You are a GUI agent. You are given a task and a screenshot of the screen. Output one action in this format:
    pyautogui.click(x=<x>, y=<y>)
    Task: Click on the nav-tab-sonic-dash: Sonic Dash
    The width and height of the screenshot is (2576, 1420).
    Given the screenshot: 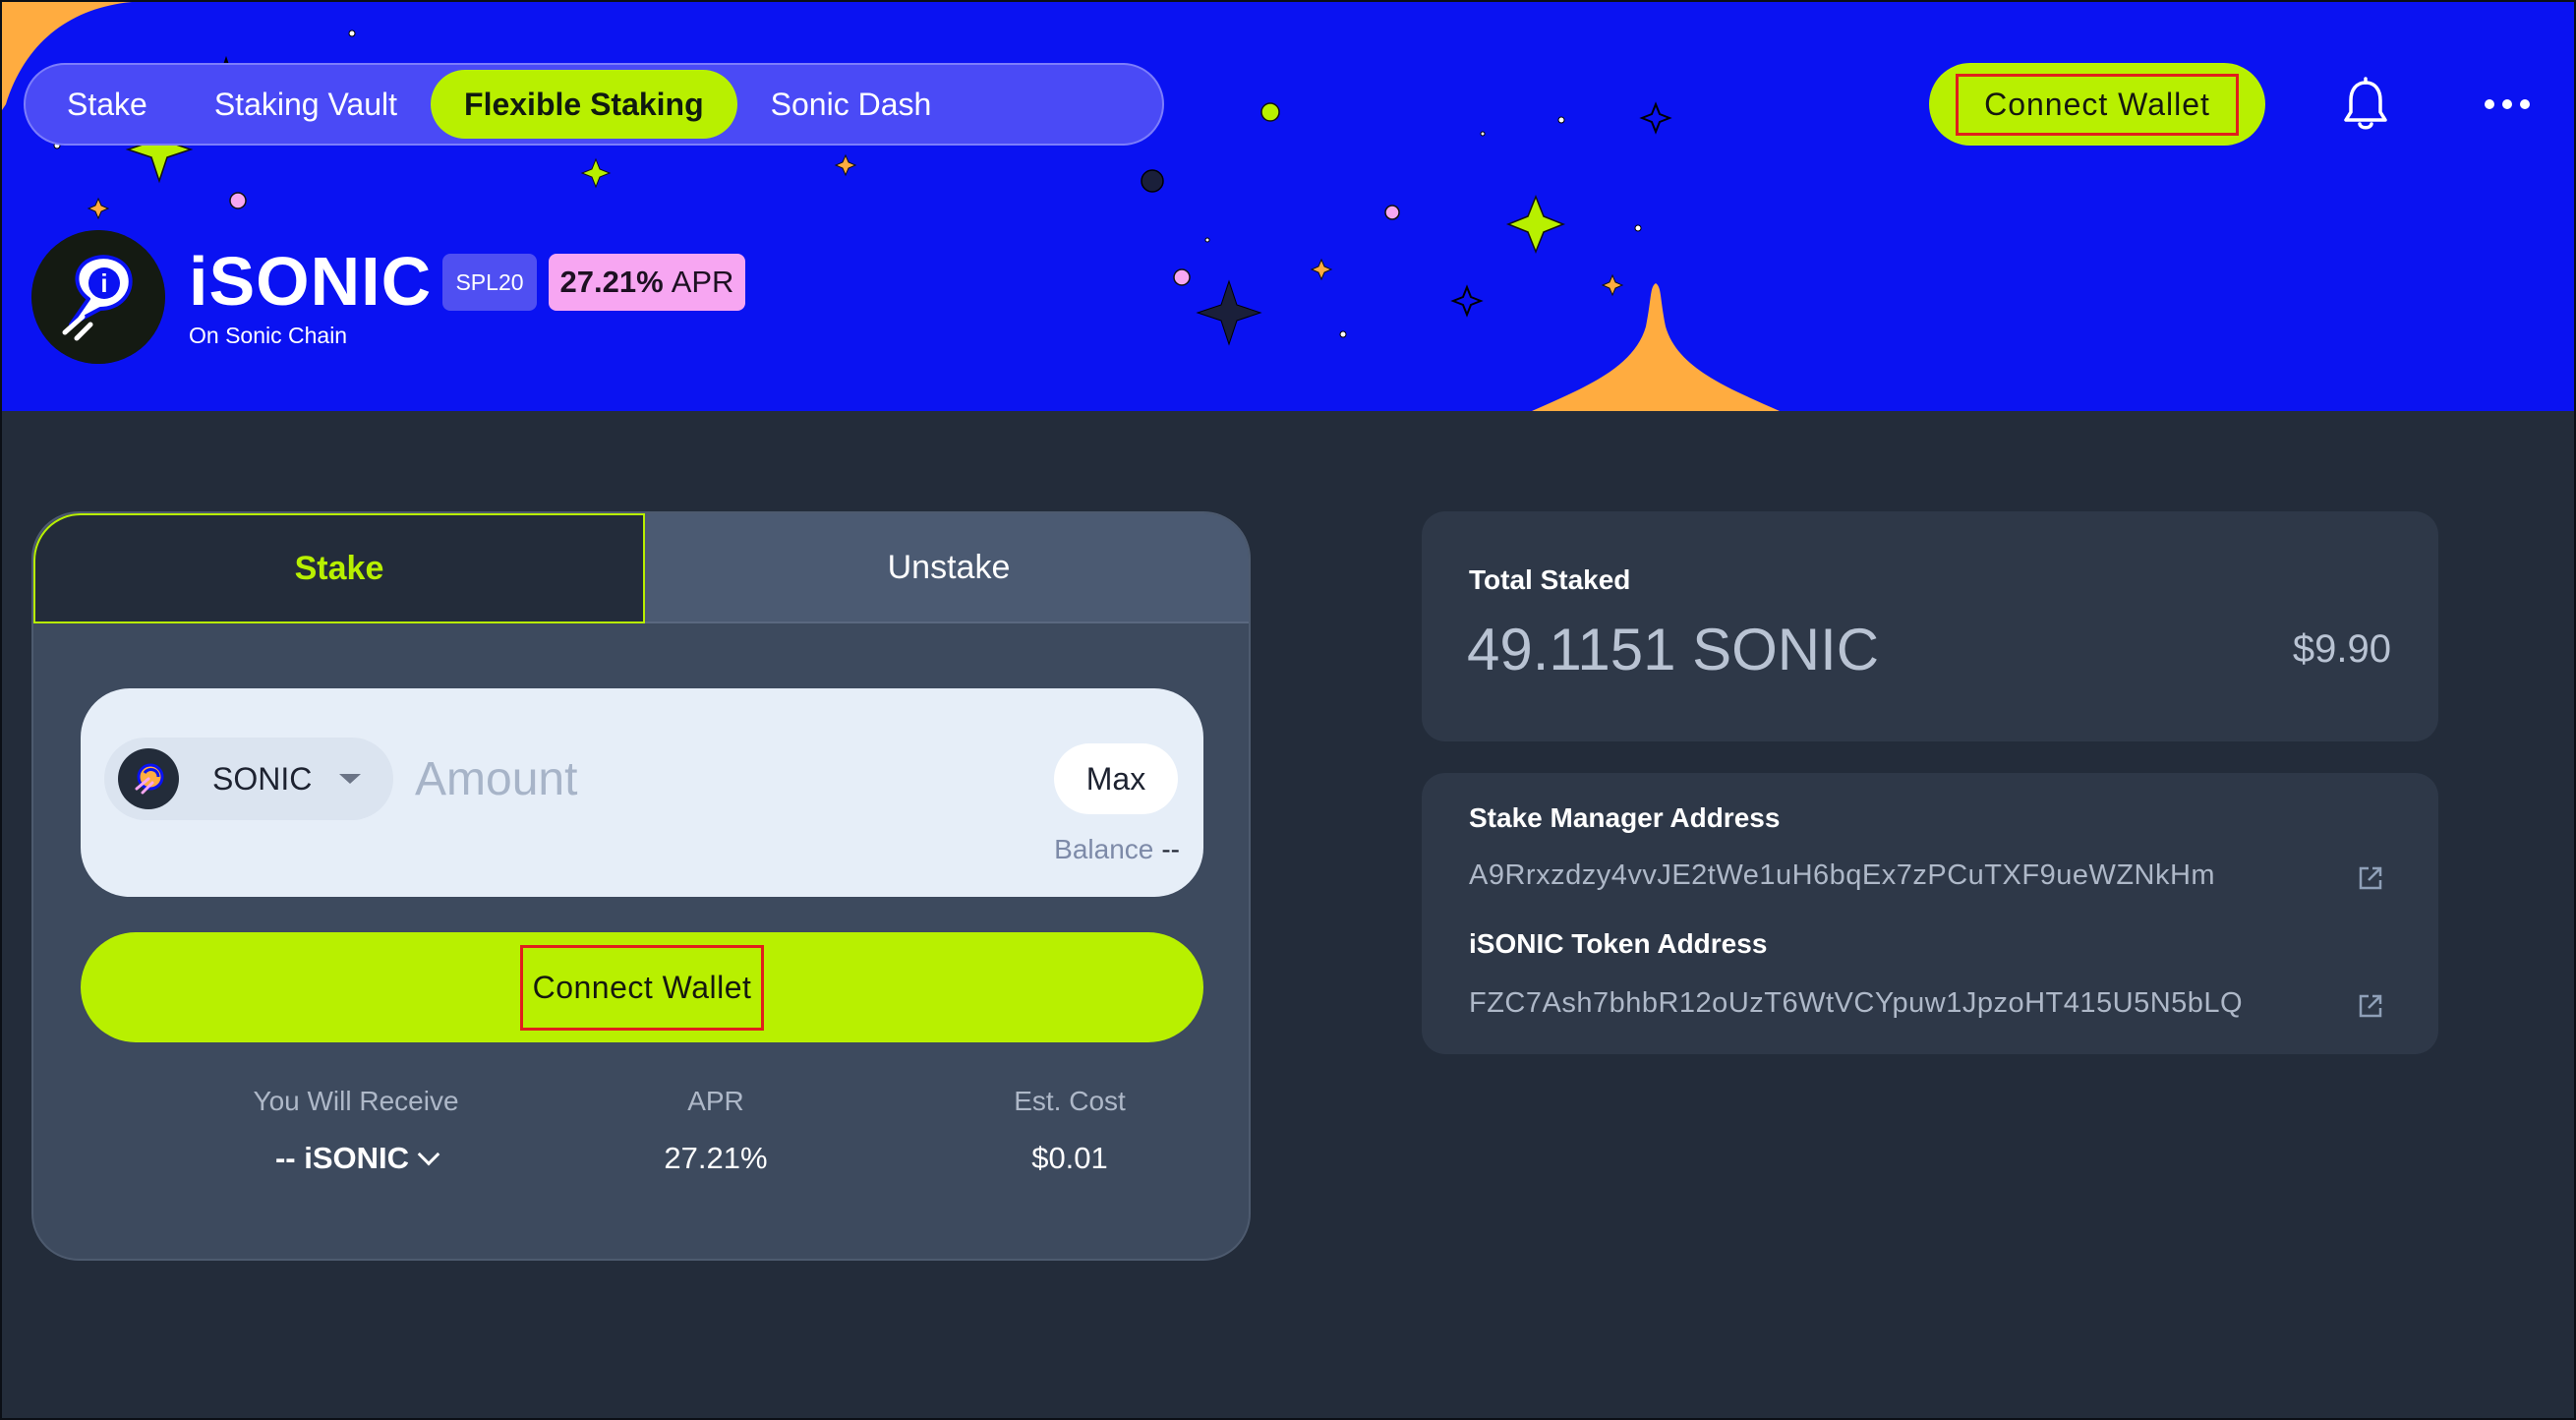 What is the action you would take?
    pyautogui.click(x=851, y=104)
    